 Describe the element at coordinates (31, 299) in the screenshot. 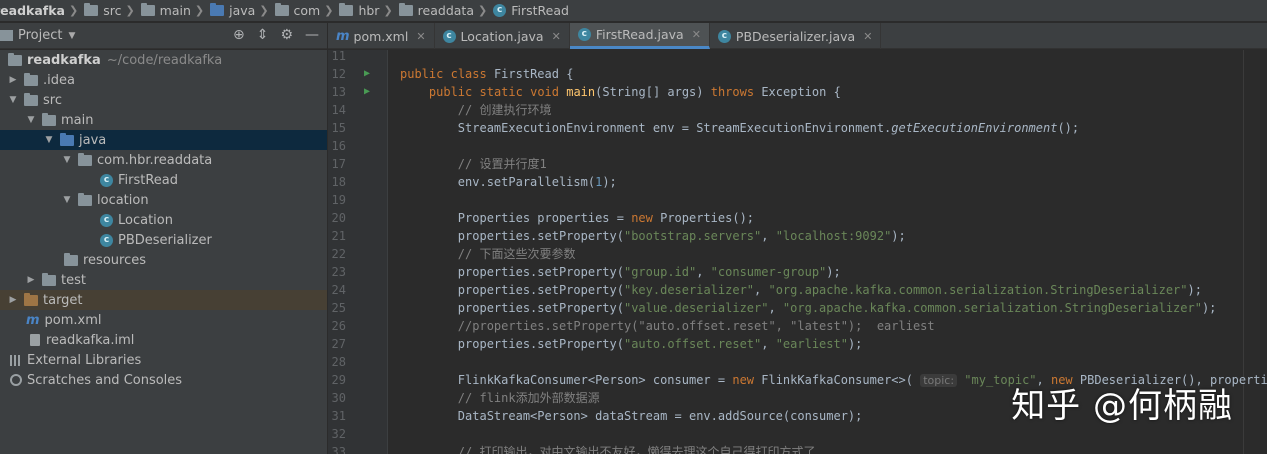

I see `excluded-folder-icon` at that location.